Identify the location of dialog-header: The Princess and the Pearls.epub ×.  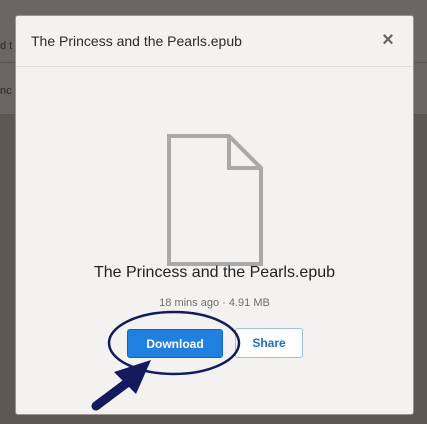
(214, 41).